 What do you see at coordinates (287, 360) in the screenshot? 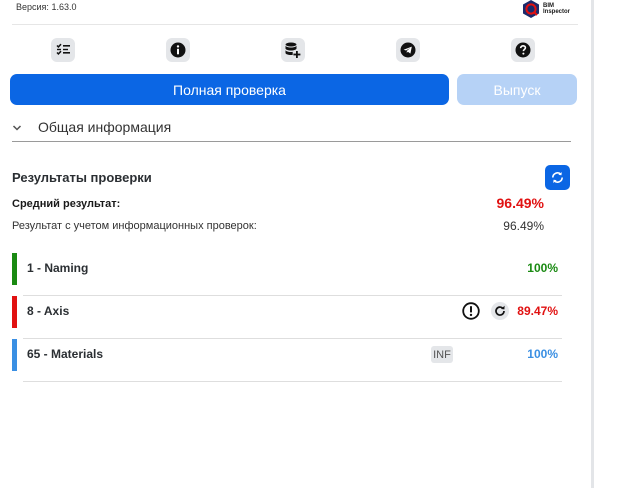
I see `check-row-materials: 65 - Materials INF 100%` at bounding box center [287, 360].